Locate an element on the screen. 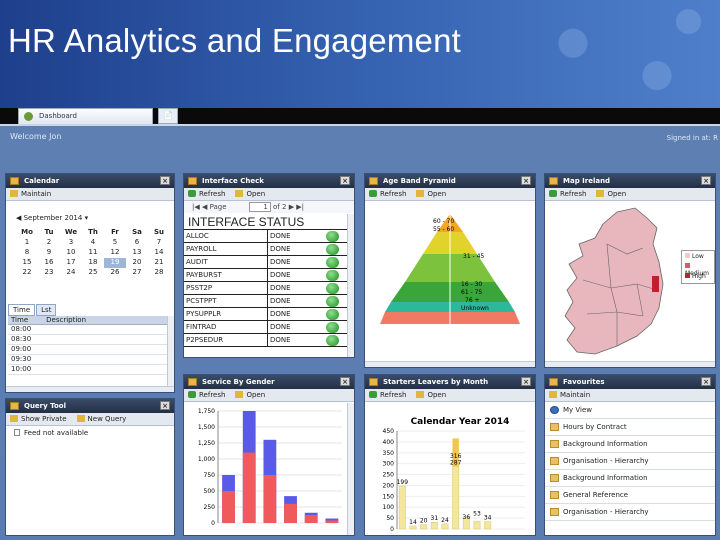 The height and width of the screenshot is (540, 720). calendar-day: 4 is located at coordinates (93, 243).